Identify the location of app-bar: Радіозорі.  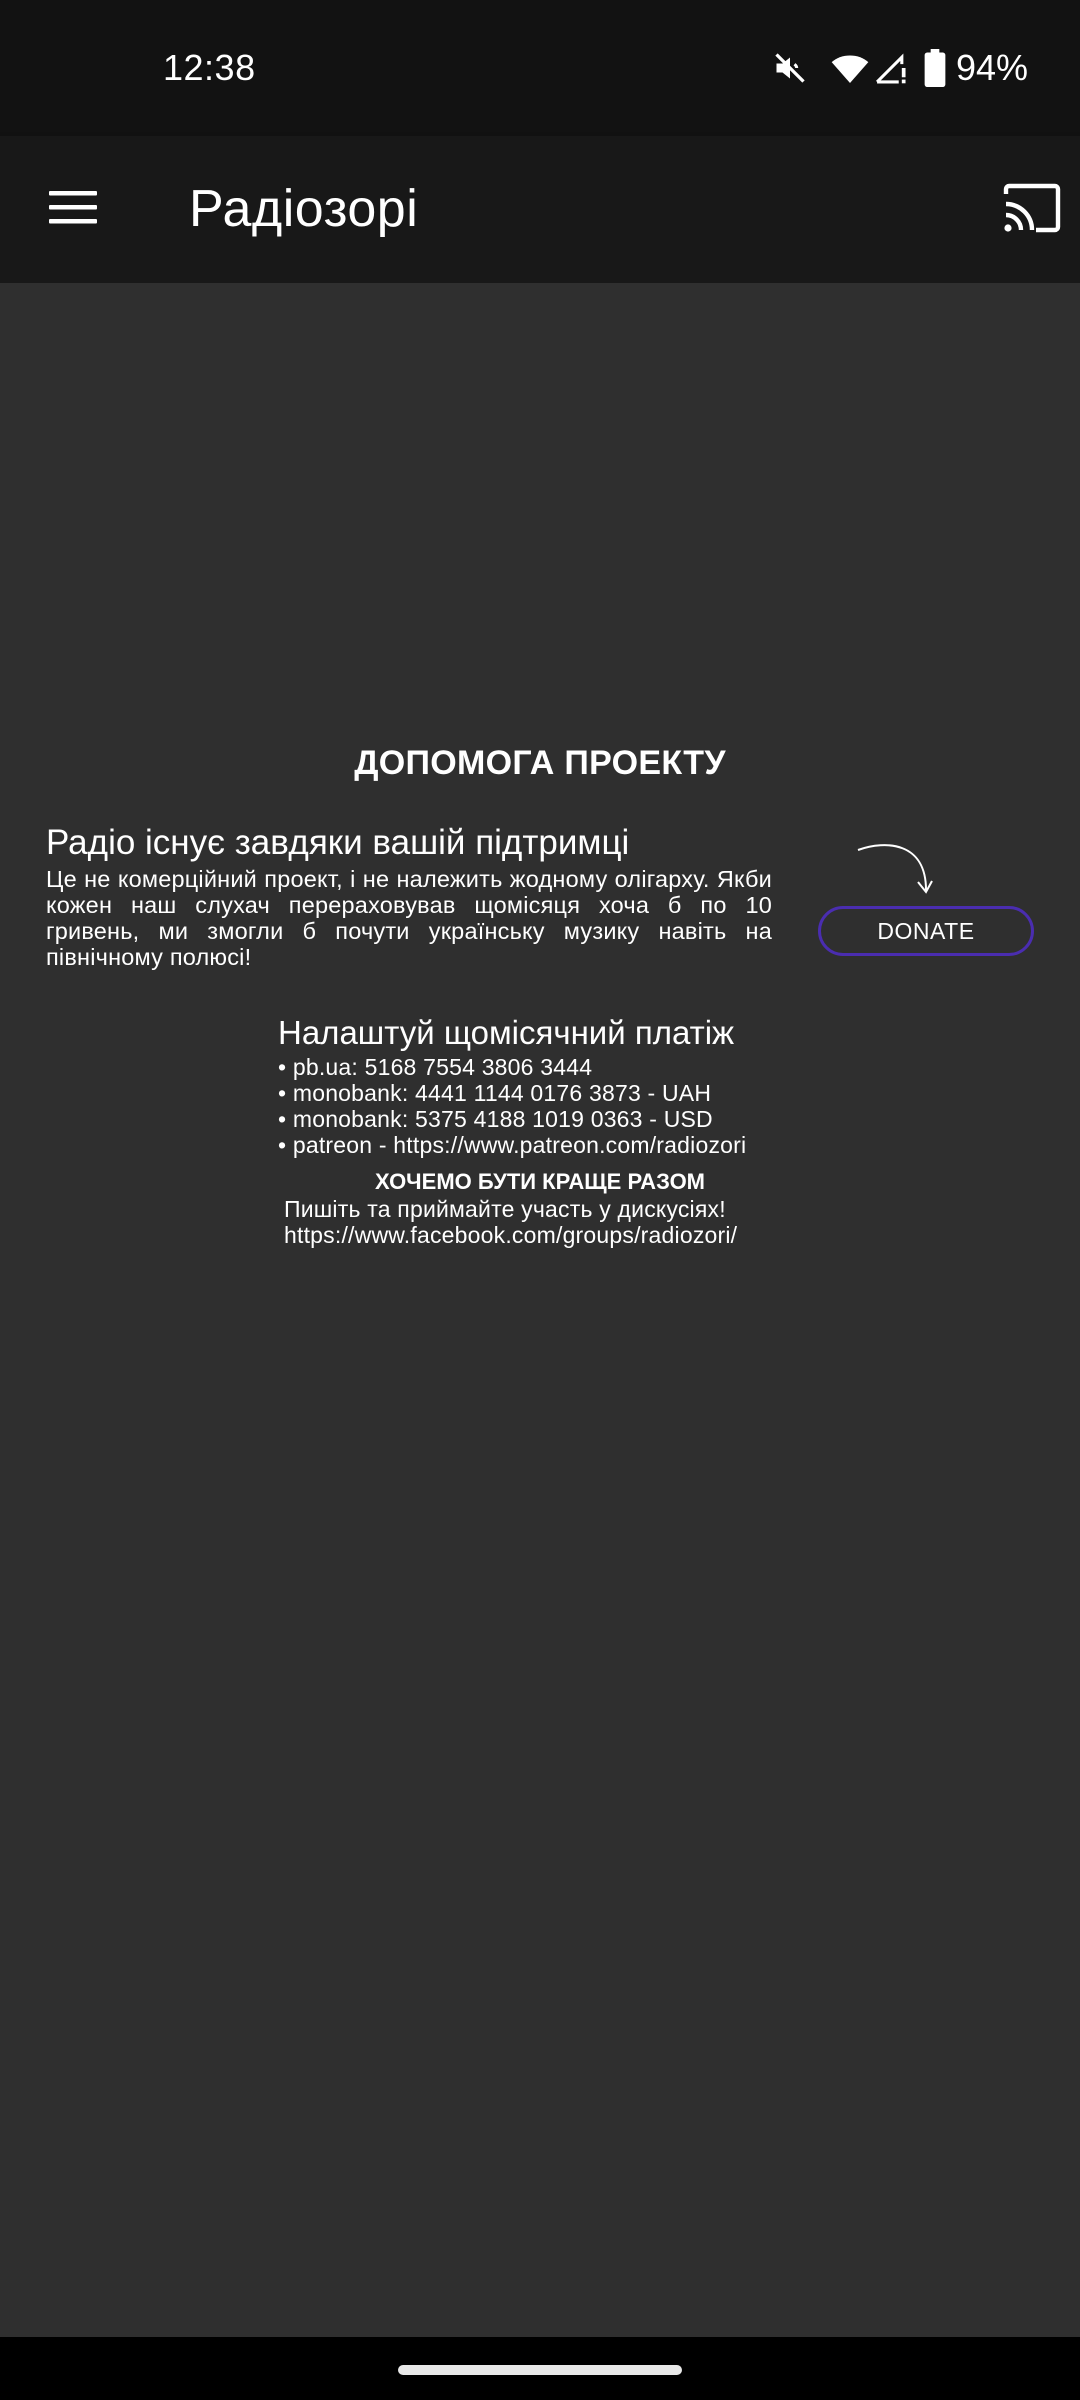
(540, 209).